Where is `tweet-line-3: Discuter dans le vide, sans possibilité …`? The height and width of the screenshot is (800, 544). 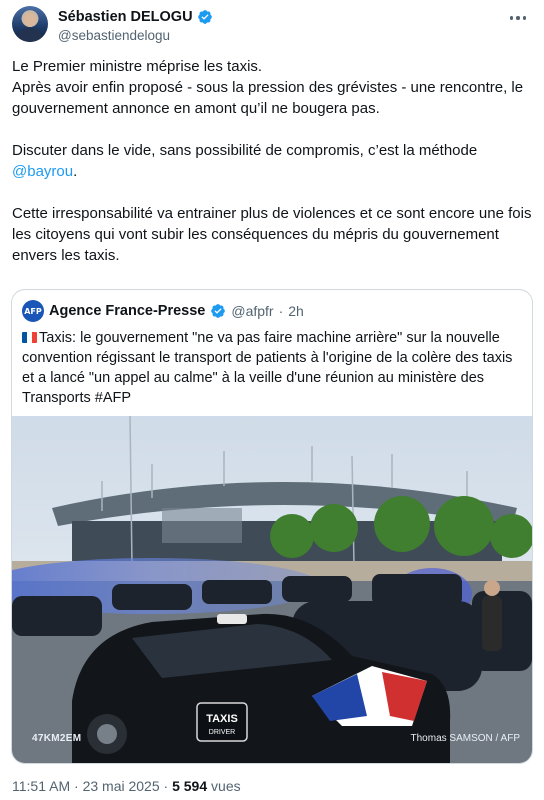 tweet-line-3: Discuter dans le vide, sans possibilité … is located at coordinates (273, 161).